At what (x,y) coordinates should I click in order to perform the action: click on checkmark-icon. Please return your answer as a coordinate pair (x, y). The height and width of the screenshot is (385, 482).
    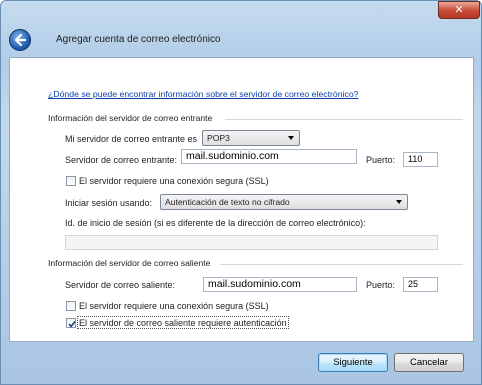
    Looking at the image, I should click on (72, 324).